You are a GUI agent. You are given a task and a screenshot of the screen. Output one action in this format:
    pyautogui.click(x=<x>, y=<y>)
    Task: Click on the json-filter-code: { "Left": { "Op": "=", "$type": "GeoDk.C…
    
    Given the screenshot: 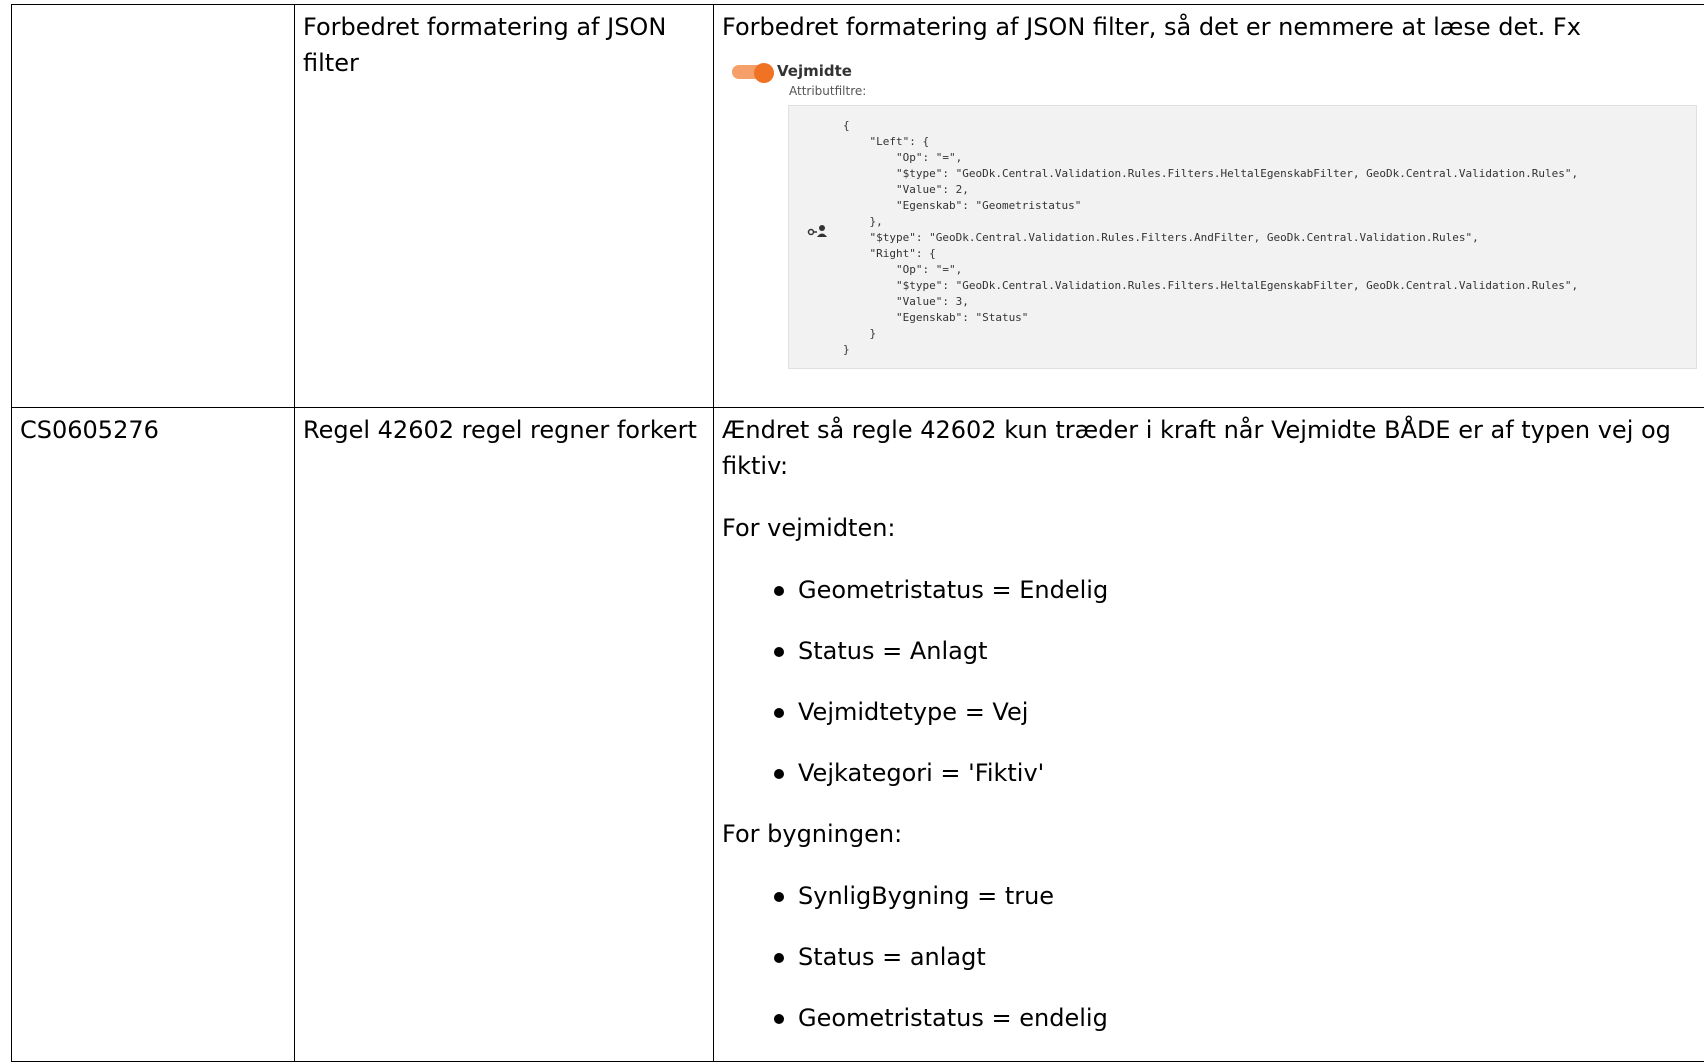 What is the action you would take?
    pyautogui.click(x=1210, y=238)
    